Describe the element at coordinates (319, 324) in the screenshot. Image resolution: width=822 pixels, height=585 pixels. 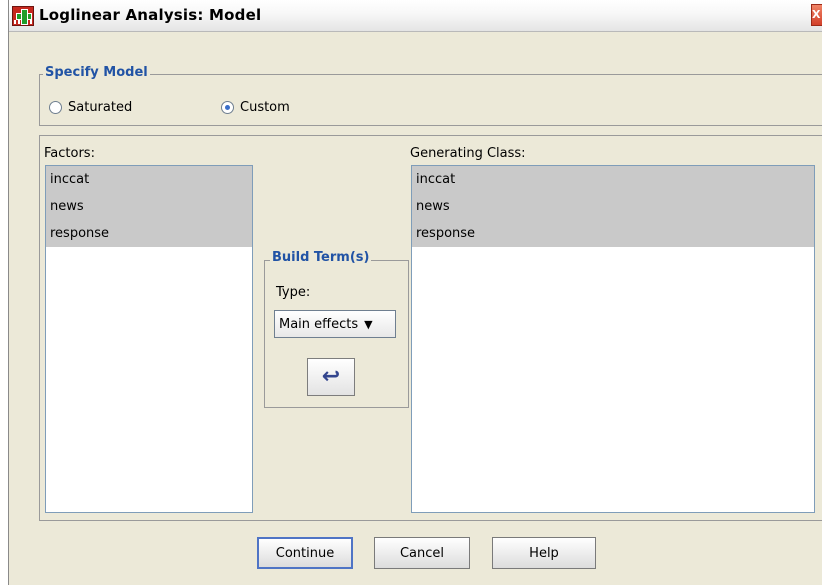
I see `term-type-value: Main effects` at that location.